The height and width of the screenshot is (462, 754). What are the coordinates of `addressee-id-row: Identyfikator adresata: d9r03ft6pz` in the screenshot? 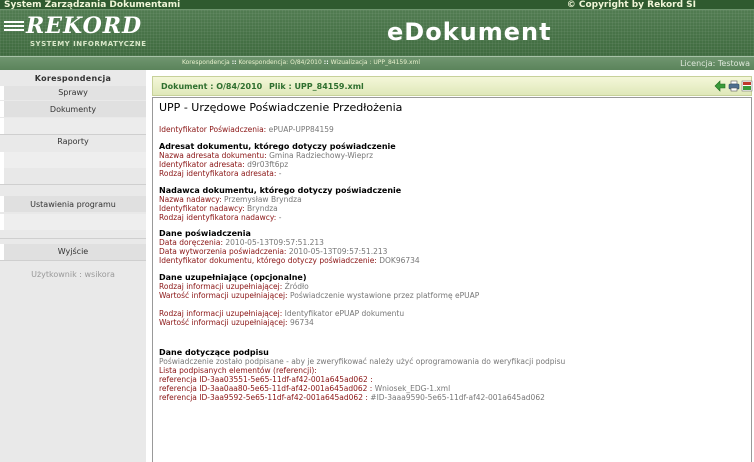 It's located at (456, 164).